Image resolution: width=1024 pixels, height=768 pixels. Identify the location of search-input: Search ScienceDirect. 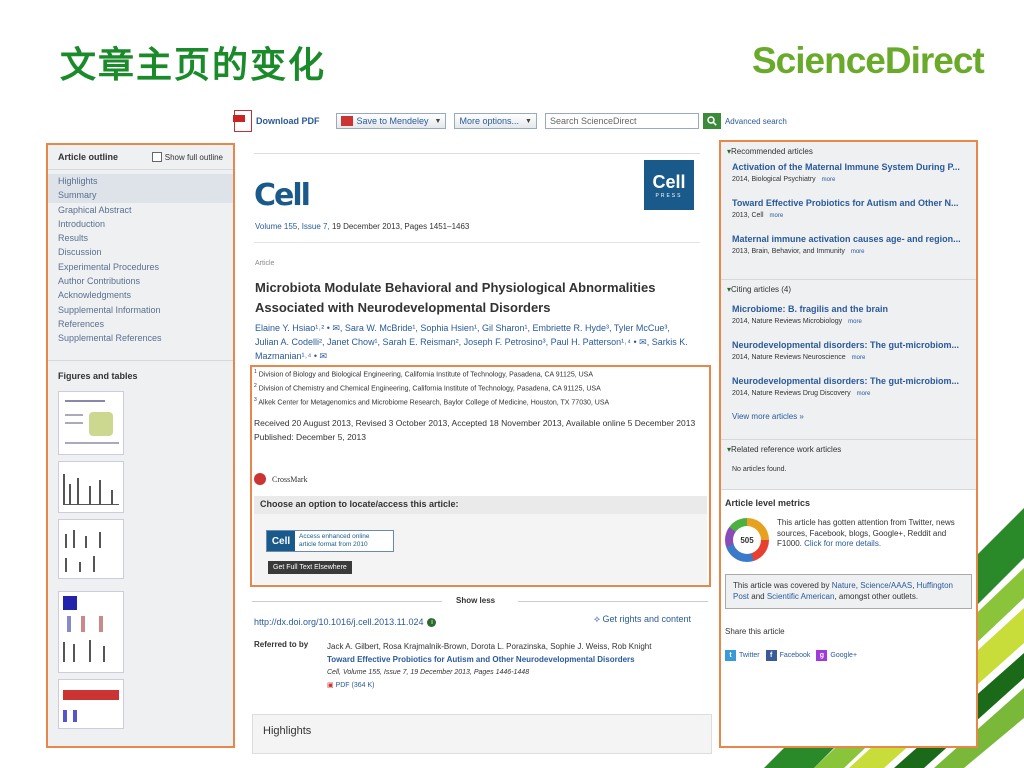
(621, 121).